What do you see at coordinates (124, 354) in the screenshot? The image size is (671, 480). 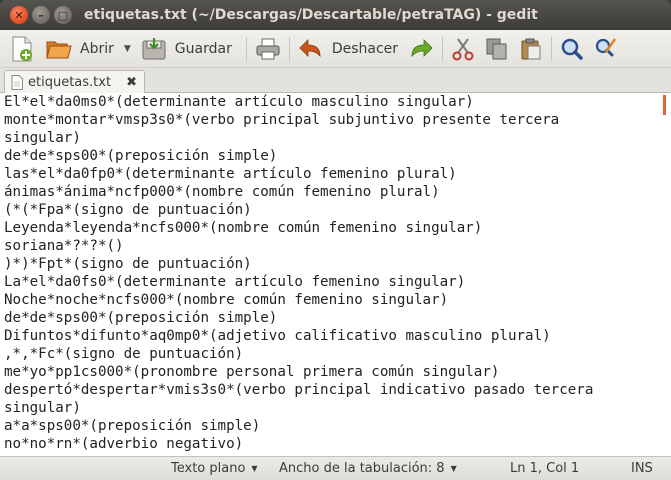 I see `text-line: ,*,*Fc*(signo de puntuación)` at bounding box center [124, 354].